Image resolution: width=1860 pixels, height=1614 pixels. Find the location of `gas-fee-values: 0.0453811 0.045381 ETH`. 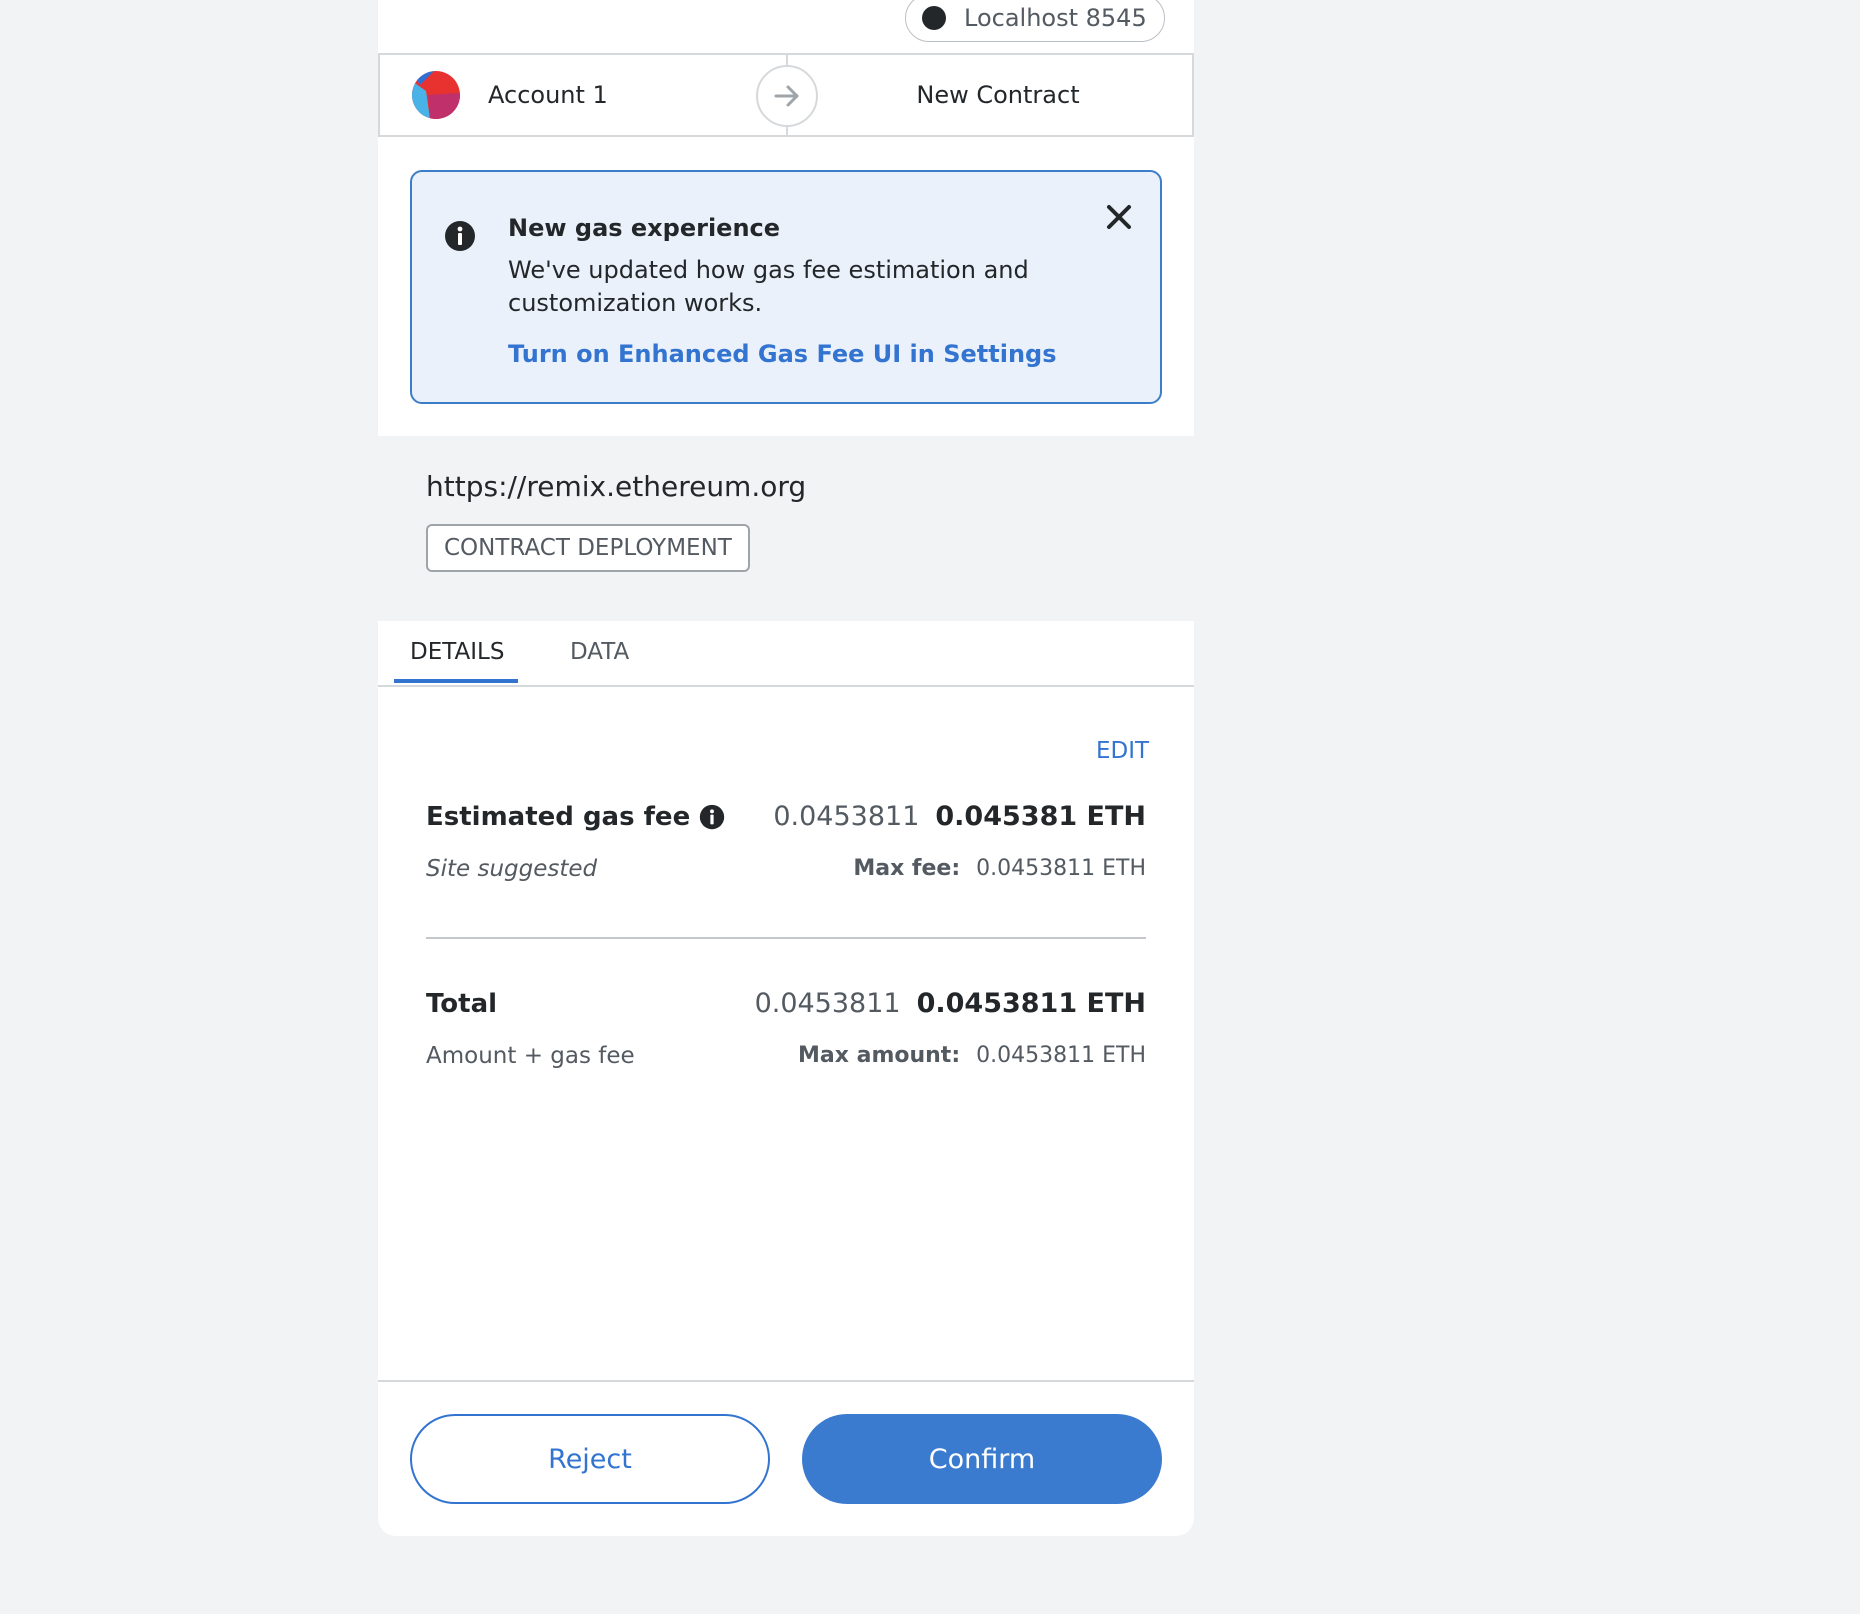

gas-fee-values: 0.0453811 0.045381 ETH is located at coordinates (959, 816).